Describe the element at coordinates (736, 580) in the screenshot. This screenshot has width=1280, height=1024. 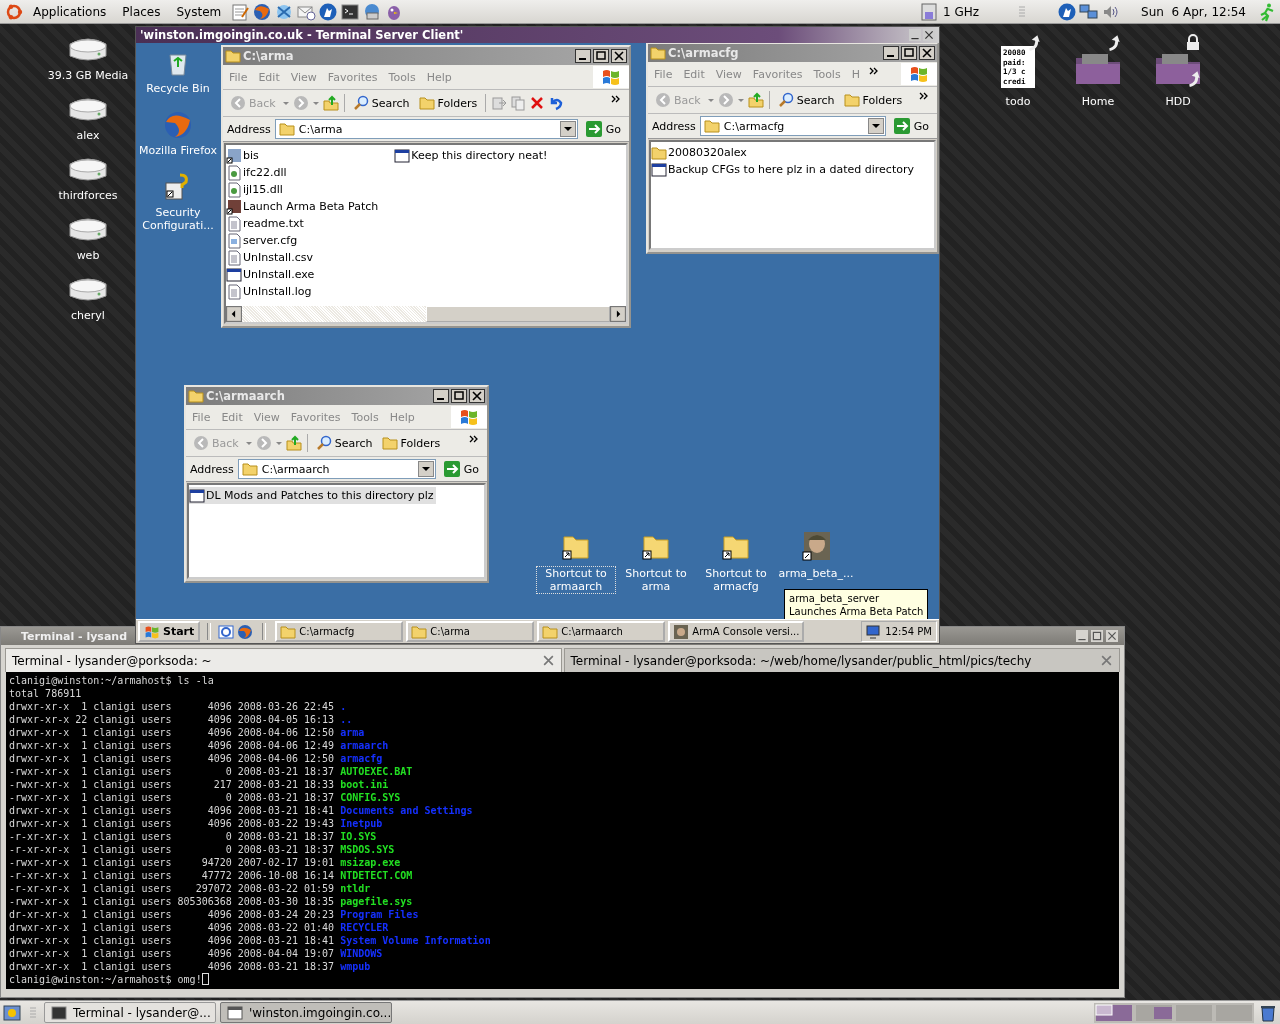
I see `shortcut-label: Shortcut to armacfg` at that location.